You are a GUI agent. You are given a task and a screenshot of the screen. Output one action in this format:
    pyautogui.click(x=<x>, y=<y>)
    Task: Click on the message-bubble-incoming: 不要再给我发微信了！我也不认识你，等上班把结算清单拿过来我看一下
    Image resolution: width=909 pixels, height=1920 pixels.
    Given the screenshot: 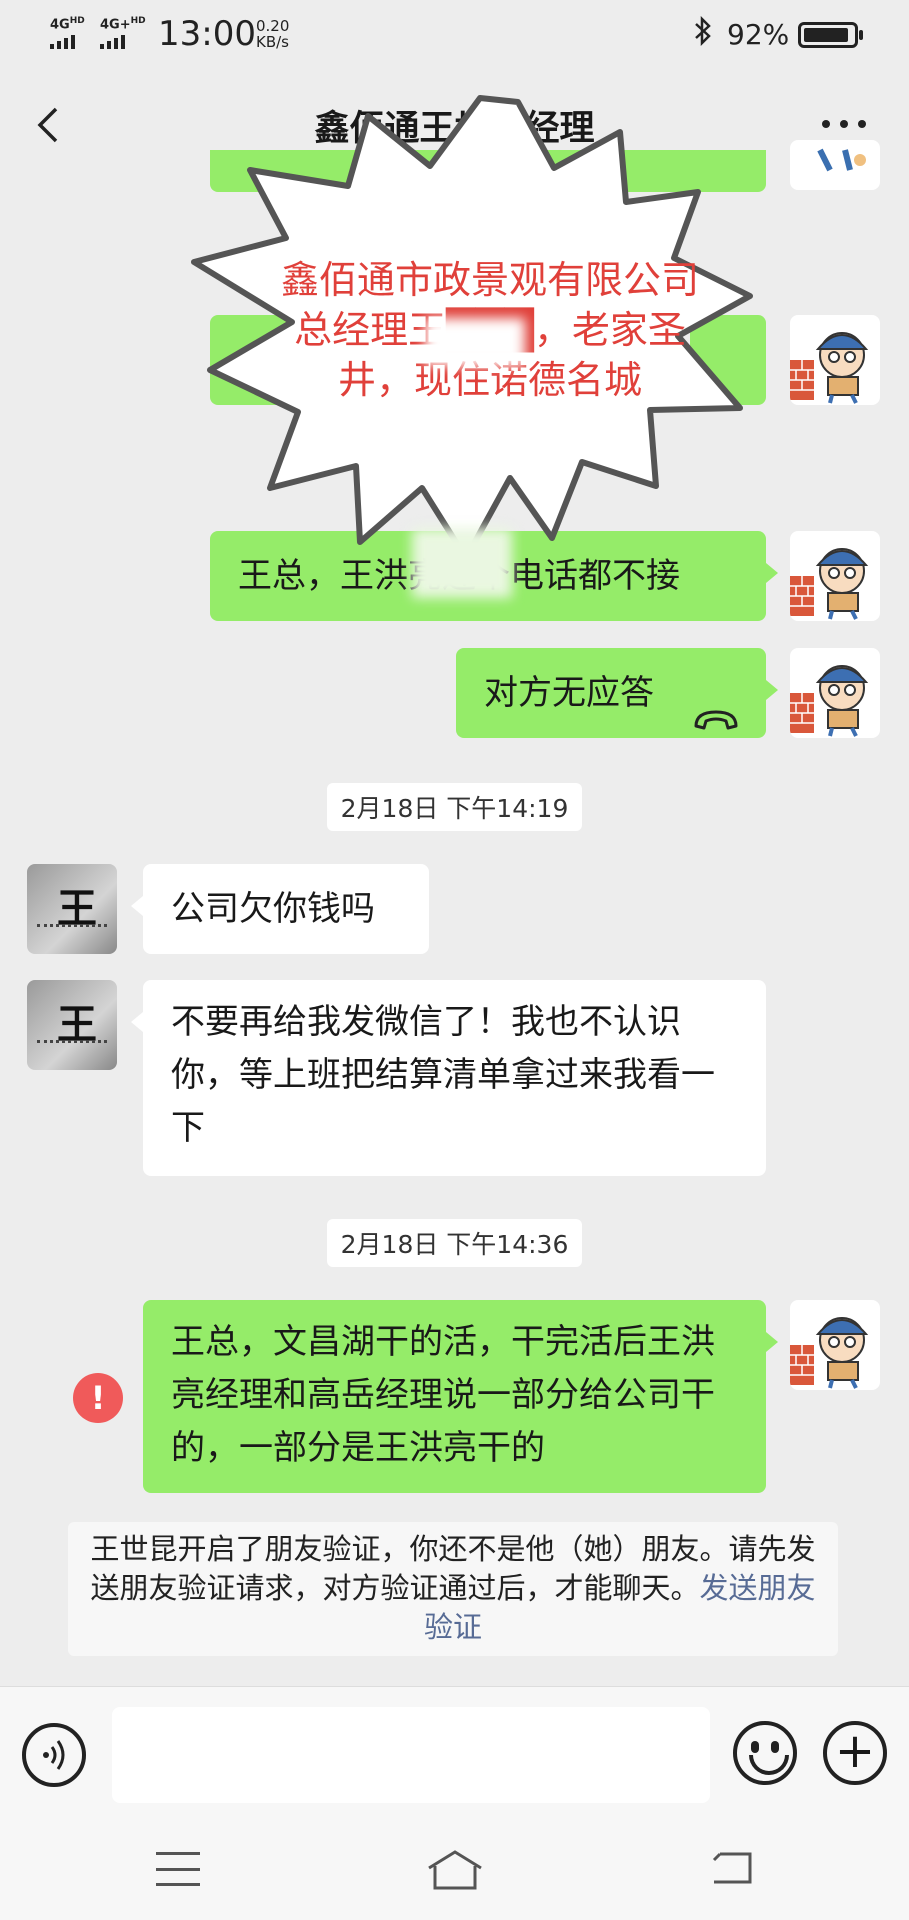 What is the action you would take?
    pyautogui.click(x=448, y=1078)
    